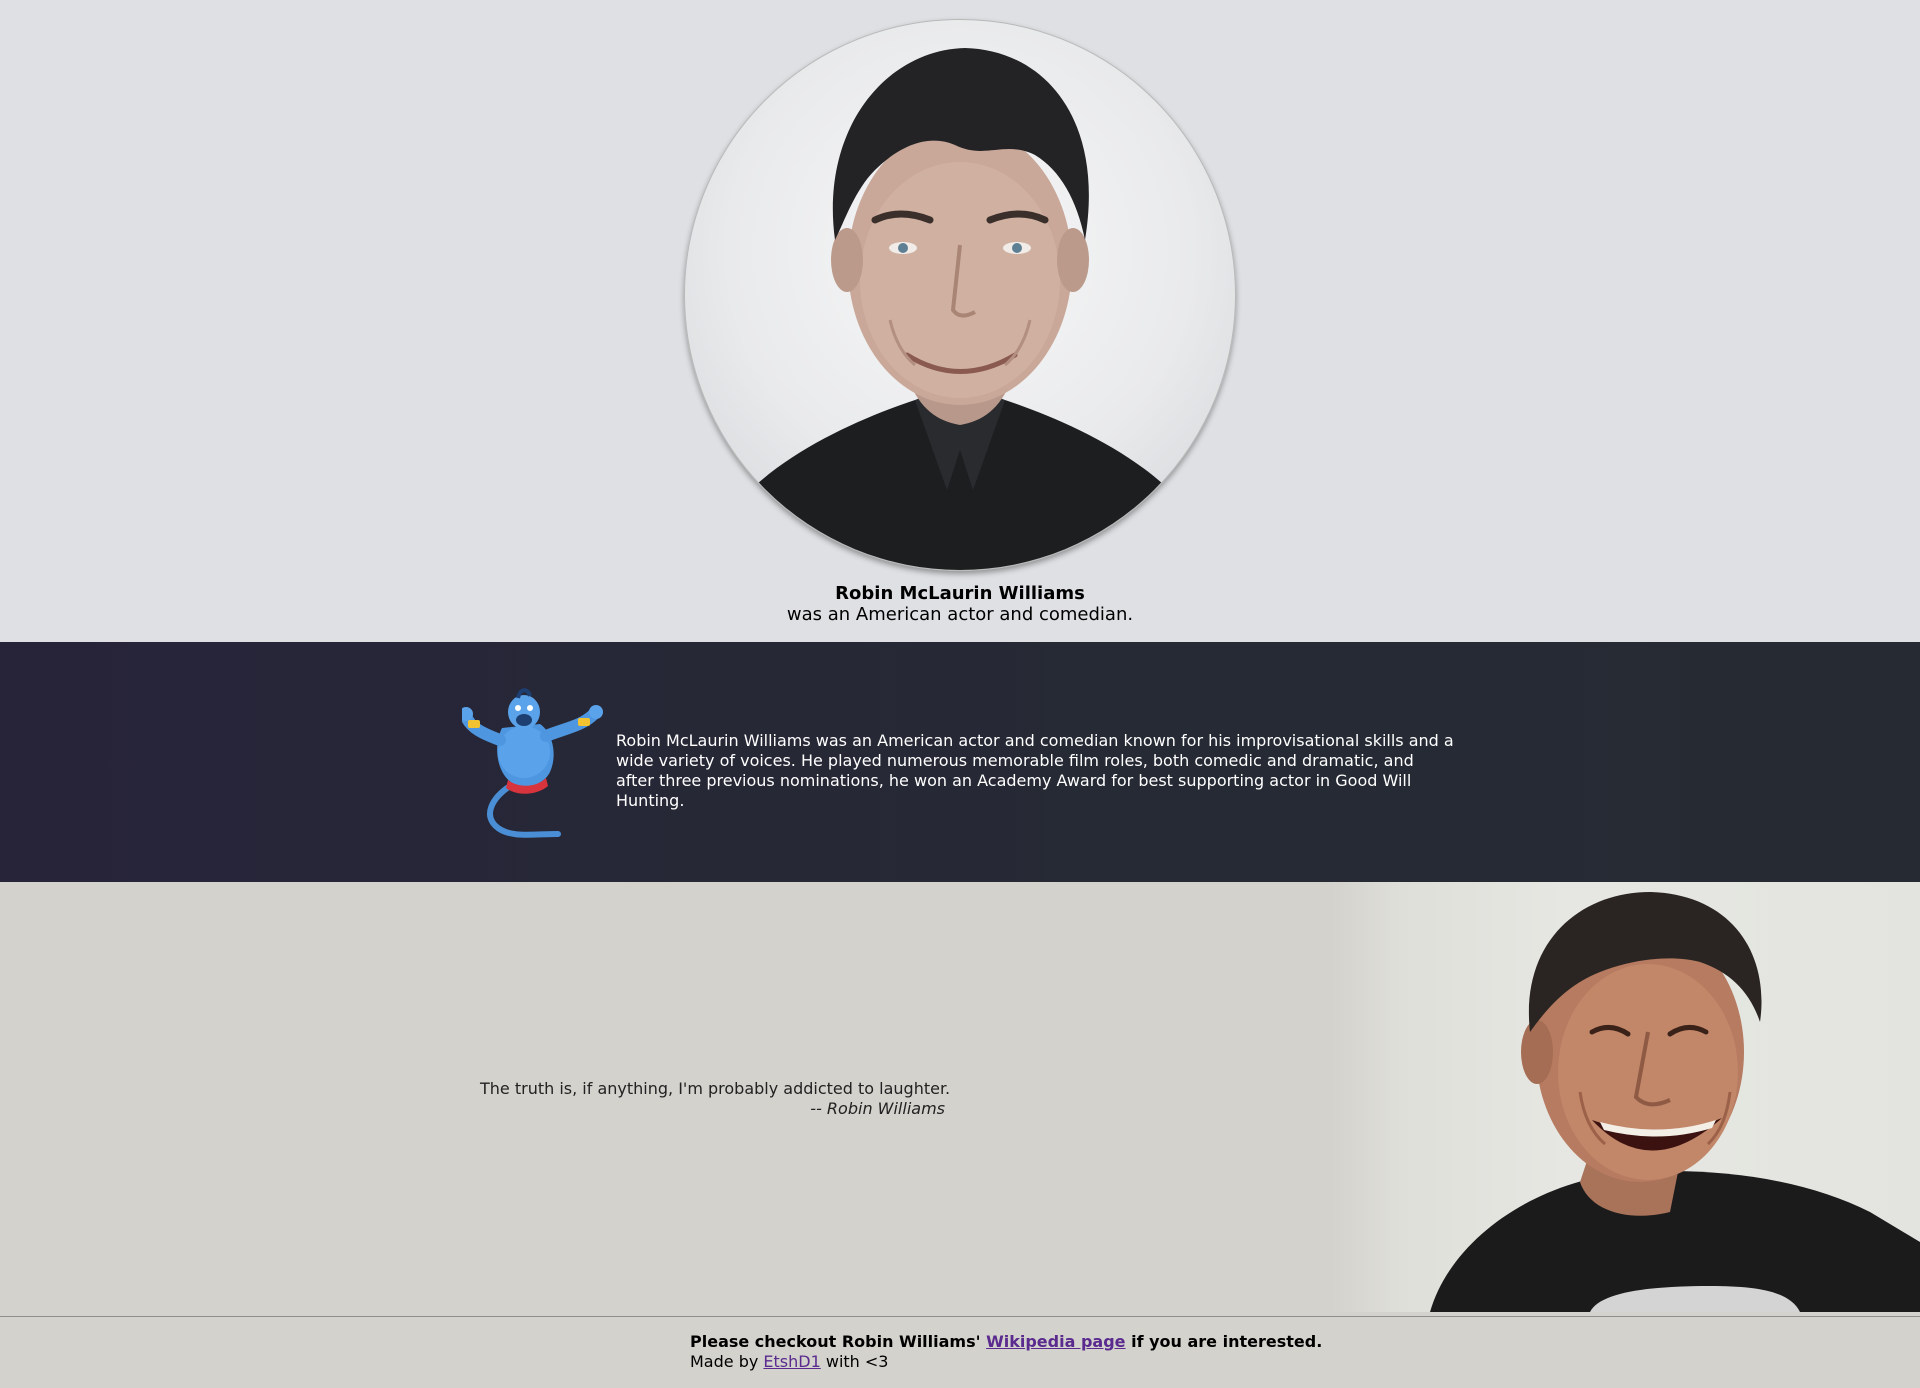 The width and height of the screenshot is (1920, 1388). What do you see at coordinates (960, 614) in the screenshot?
I see `person-description: was an American actor and comedian.` at bounding box center [960, 614].